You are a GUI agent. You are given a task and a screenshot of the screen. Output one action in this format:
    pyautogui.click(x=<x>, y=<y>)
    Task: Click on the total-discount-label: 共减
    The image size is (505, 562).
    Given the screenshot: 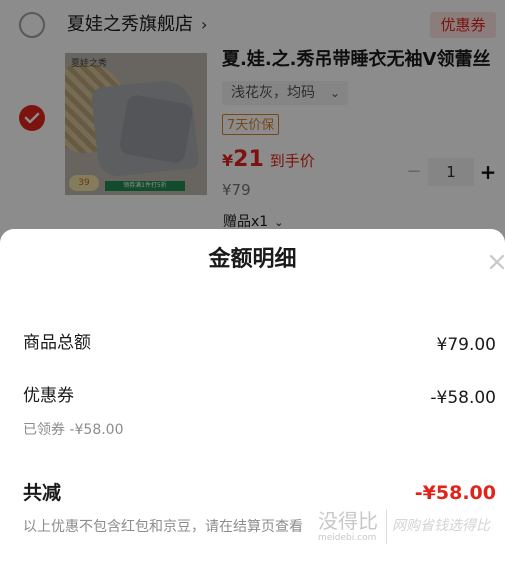 What is the action you would take?
    pyautogui.click(x=42, y=493)
    